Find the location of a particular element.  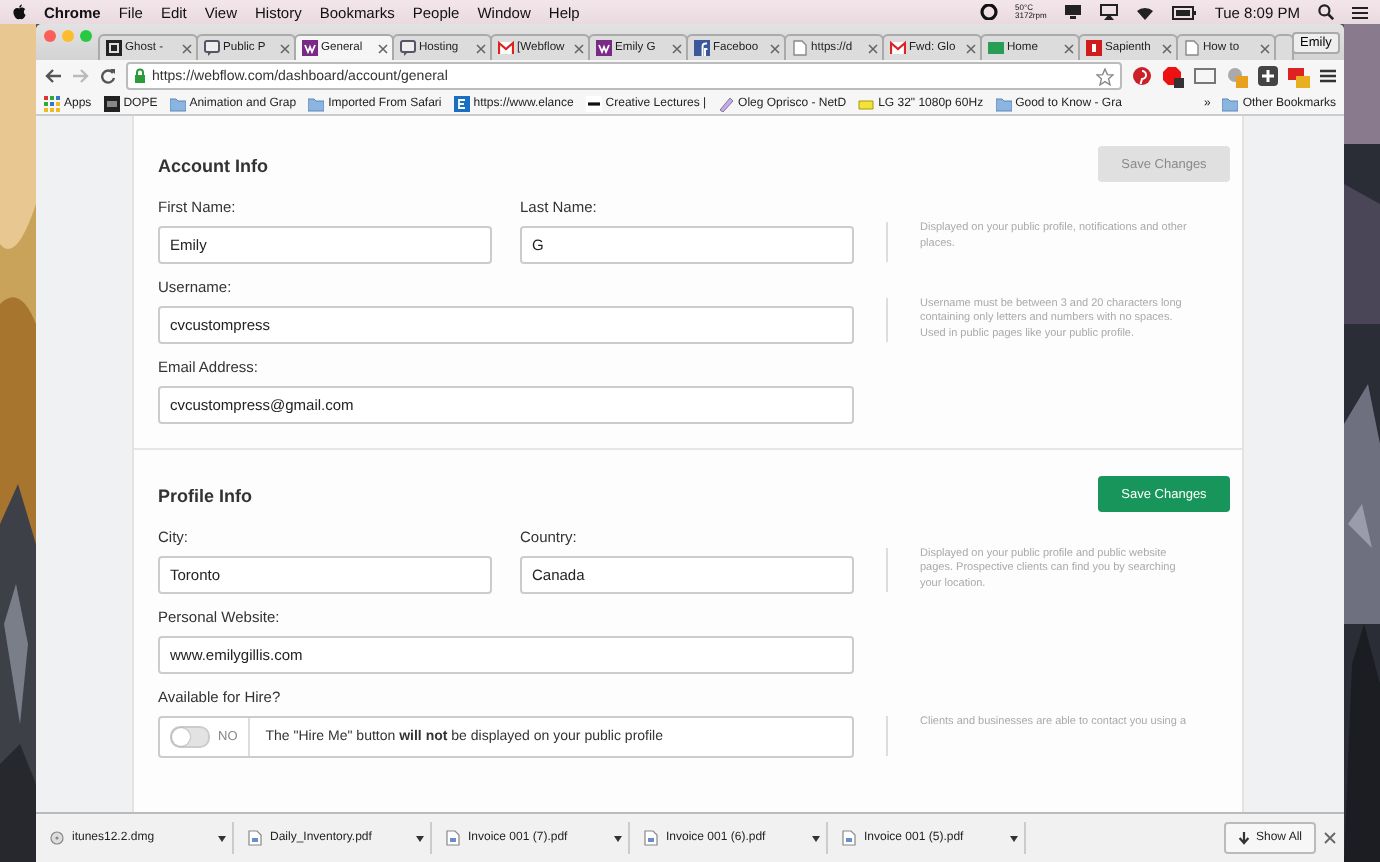

puzzle-icon is located at coordinates (1268, 76).